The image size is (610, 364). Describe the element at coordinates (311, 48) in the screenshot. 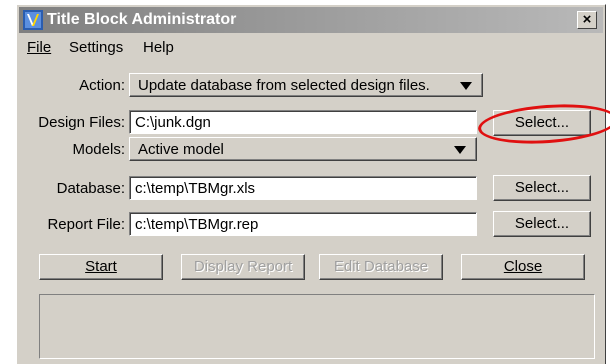

I see `menu-bar: File Settings Help` at that location.